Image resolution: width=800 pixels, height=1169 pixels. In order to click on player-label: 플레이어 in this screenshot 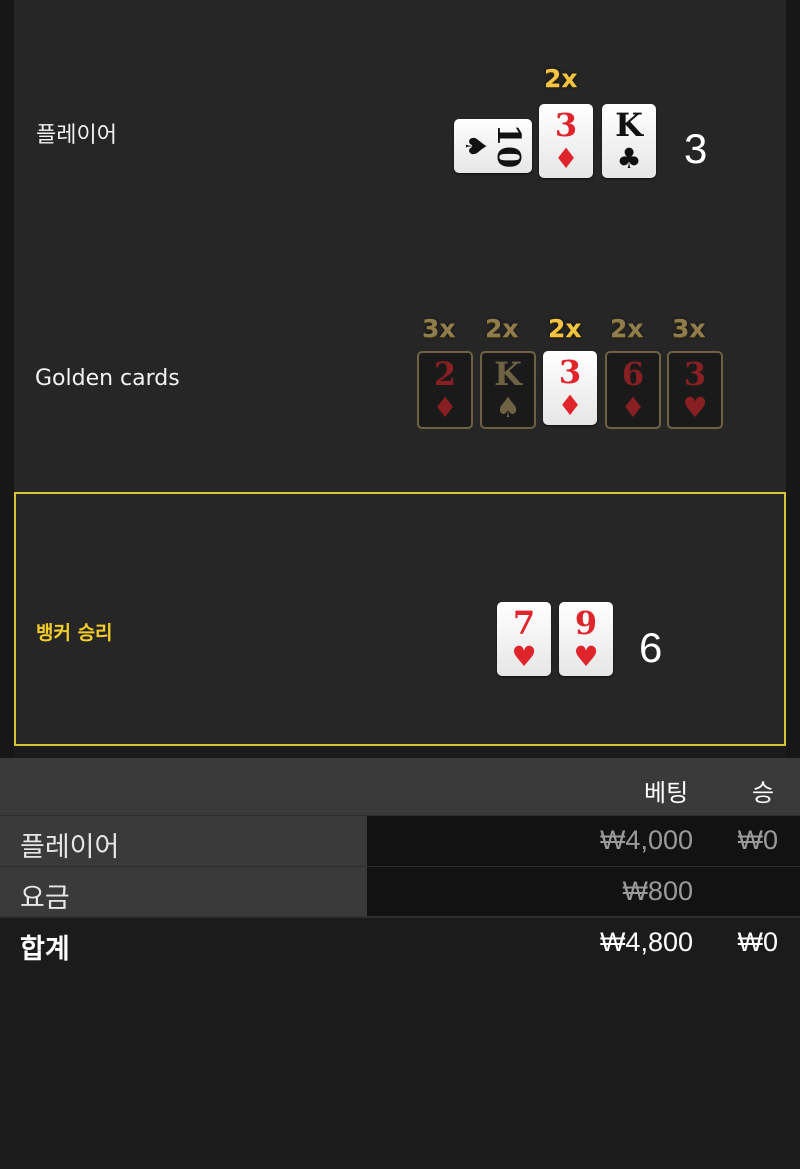, I will do `click(76, 135)`.